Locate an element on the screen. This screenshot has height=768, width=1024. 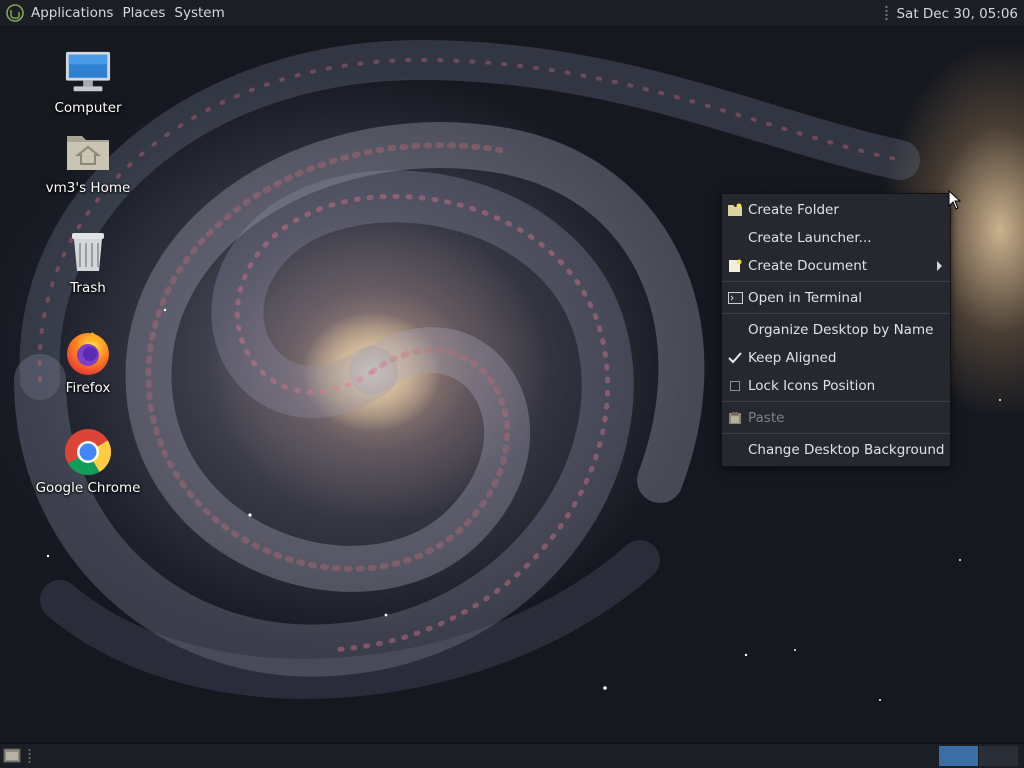
desktop-icon-label: Google Chrome is located at coordinates (88, 488).